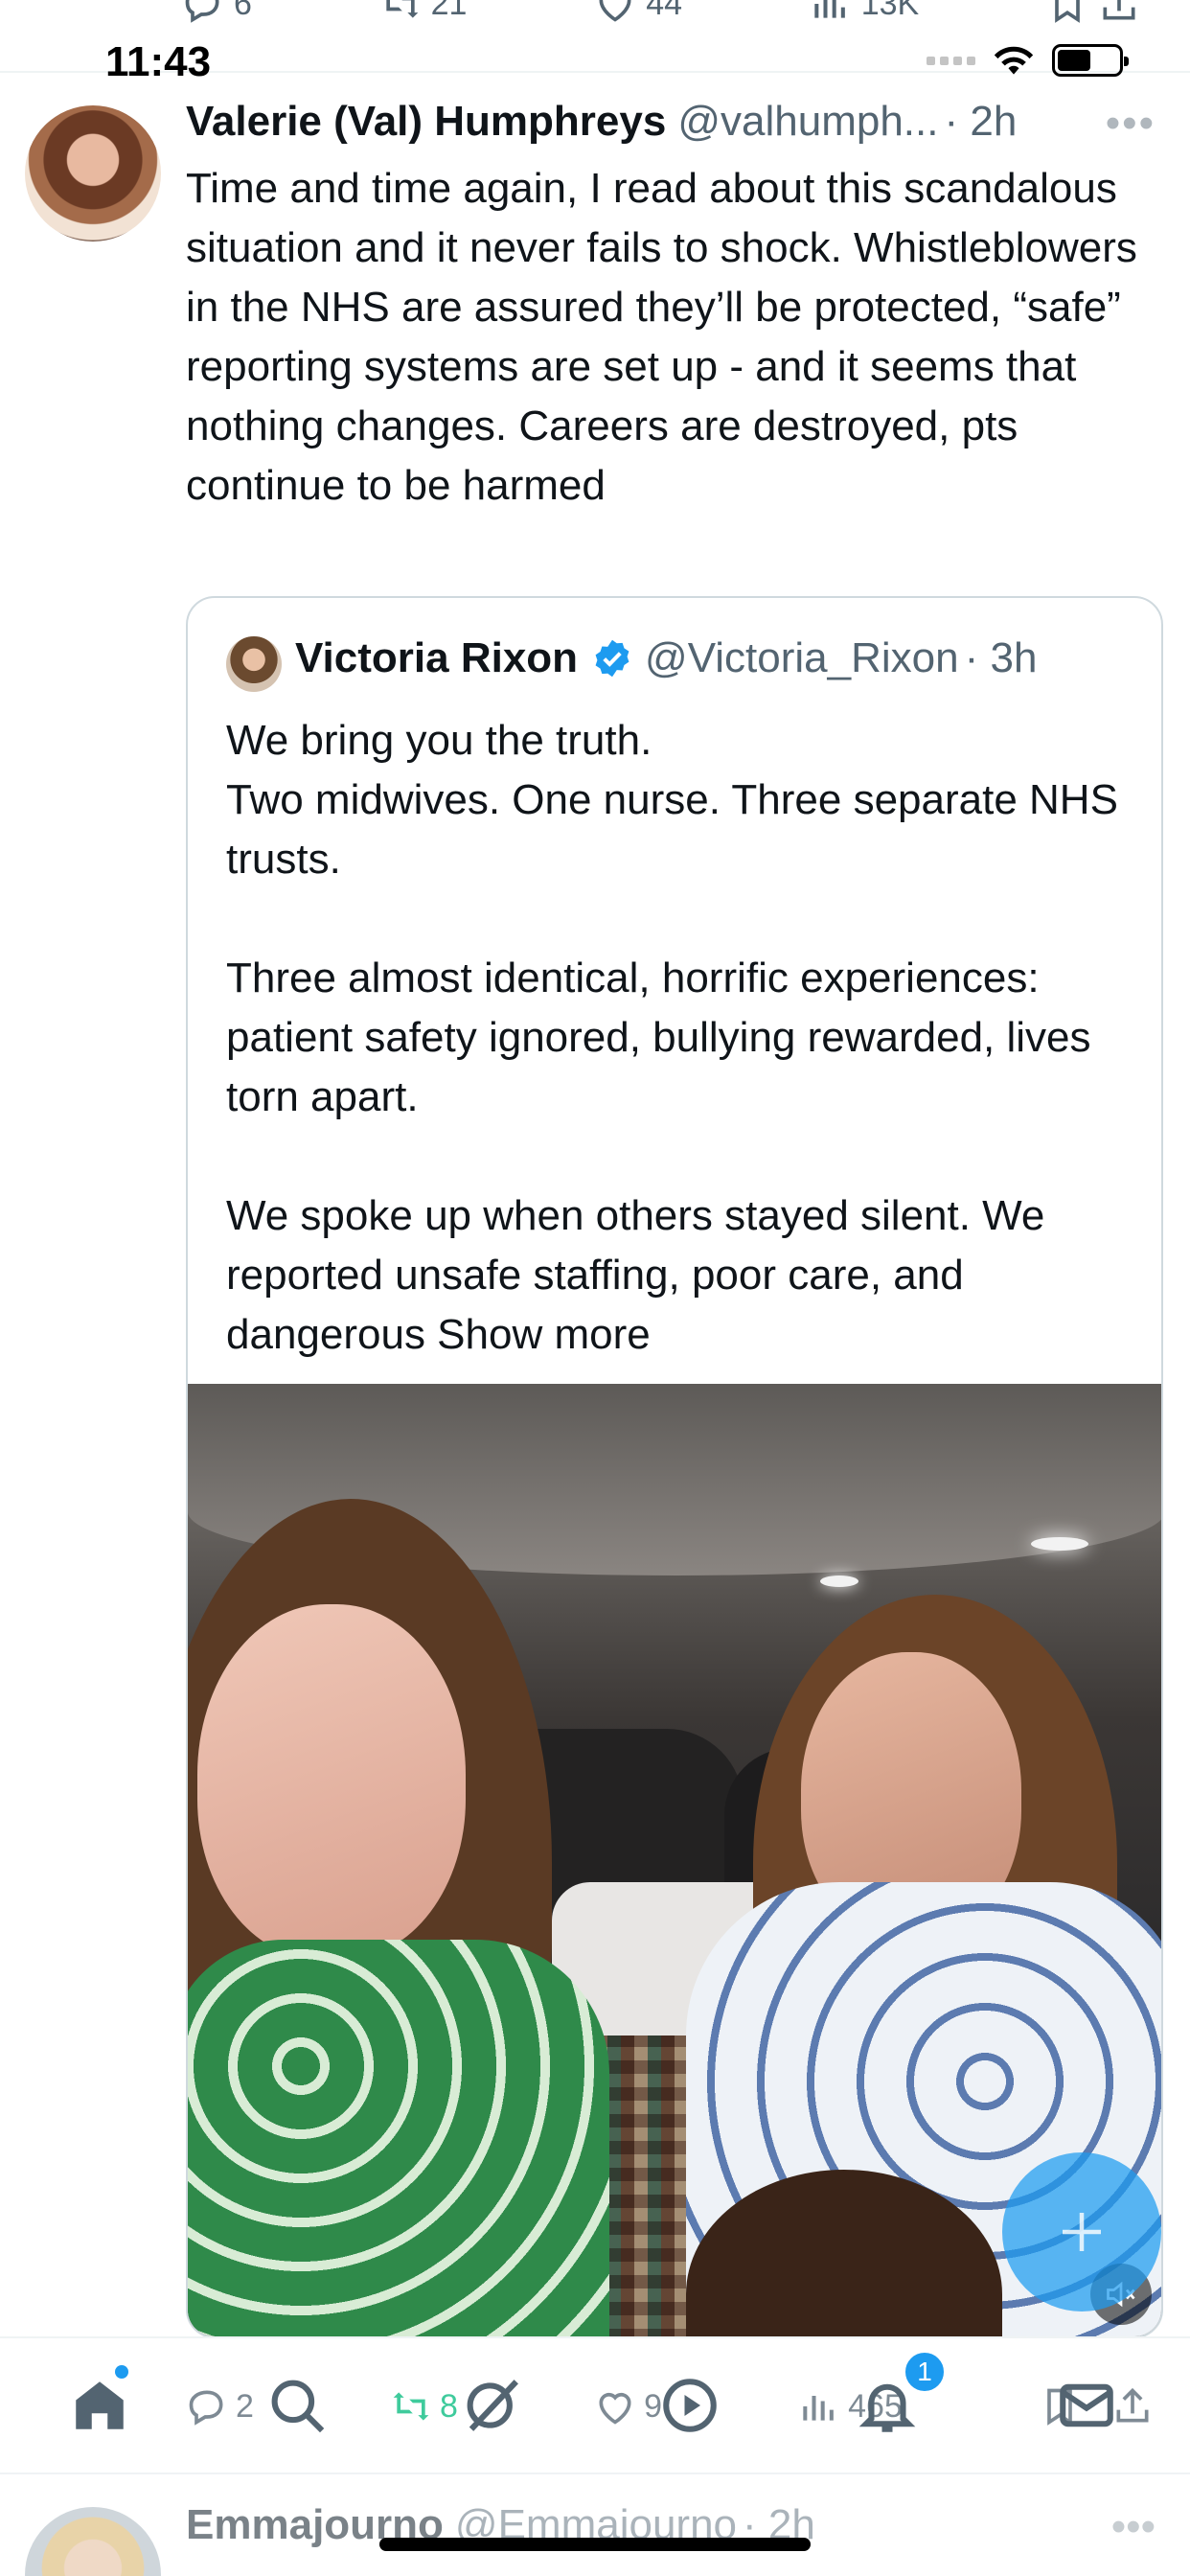  I want to click on status-time: 11:43, so click(159, 62).